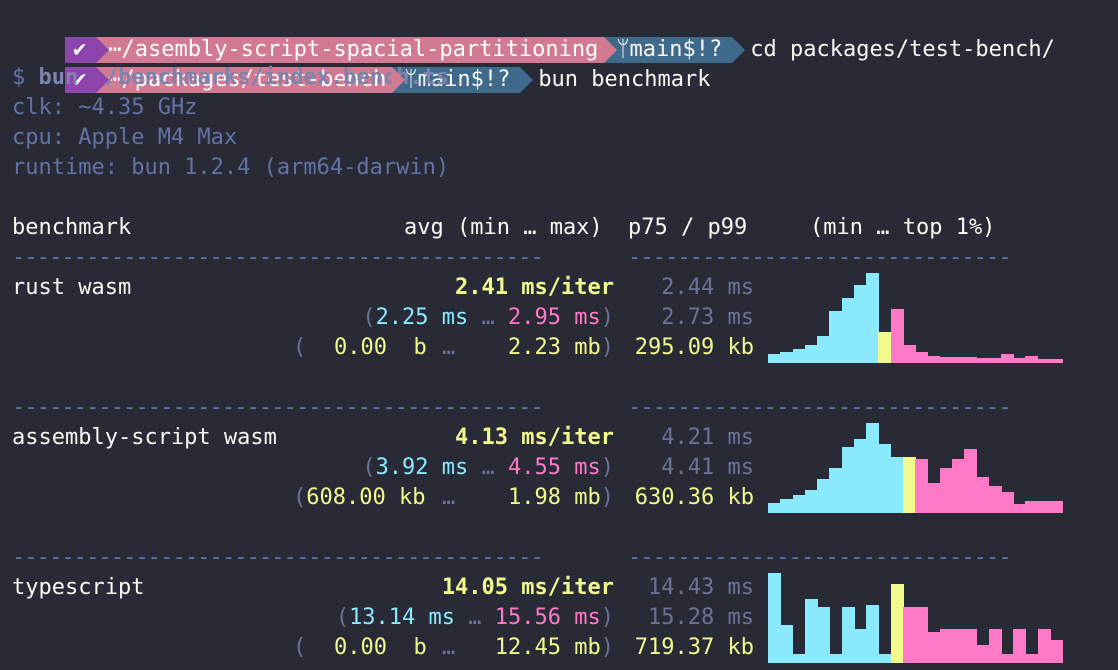  What do you see at coordinates (701, 587) in the screenshot?
I see `p75-value: 14.43 ms` at bounding box center [701, 587].